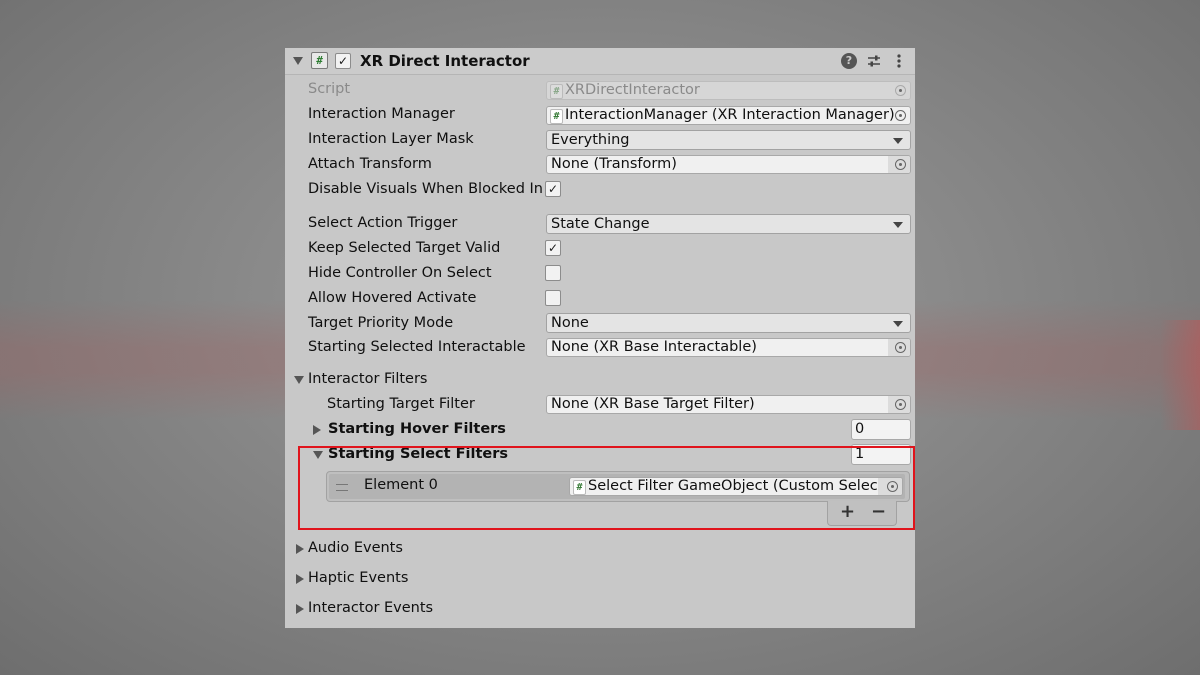 The height and width of the screenshot is (675, 1200). What do you see at coordinates (881, 429) in the screenshot?
I see `hover-filters-count-field: 0` at bounding box center [881, 429].